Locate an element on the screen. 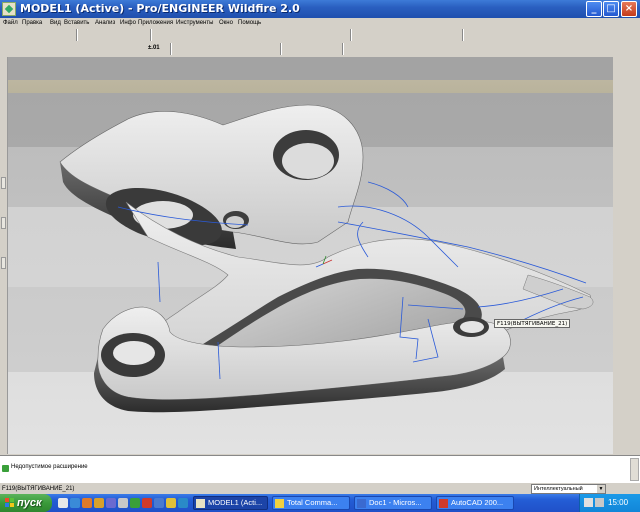  datum-curve-tool-icon is located at coordinates (624, 101).